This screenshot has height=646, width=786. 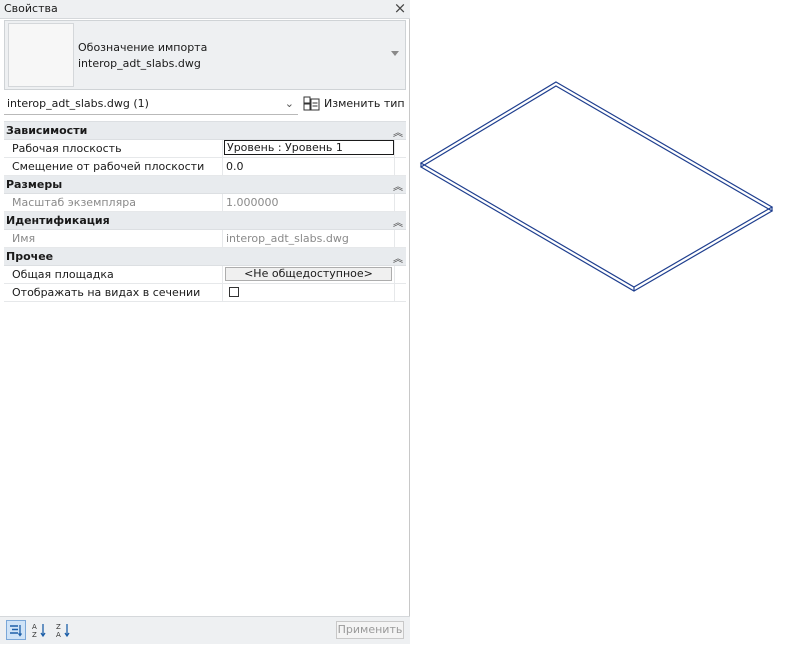 What do you see at coordinates (151, 105) in the screenshot?
I see `instance-filter-dropdown: interop_adt_slabs.dwg (1) ⌄` at bounding box center [151, 105].